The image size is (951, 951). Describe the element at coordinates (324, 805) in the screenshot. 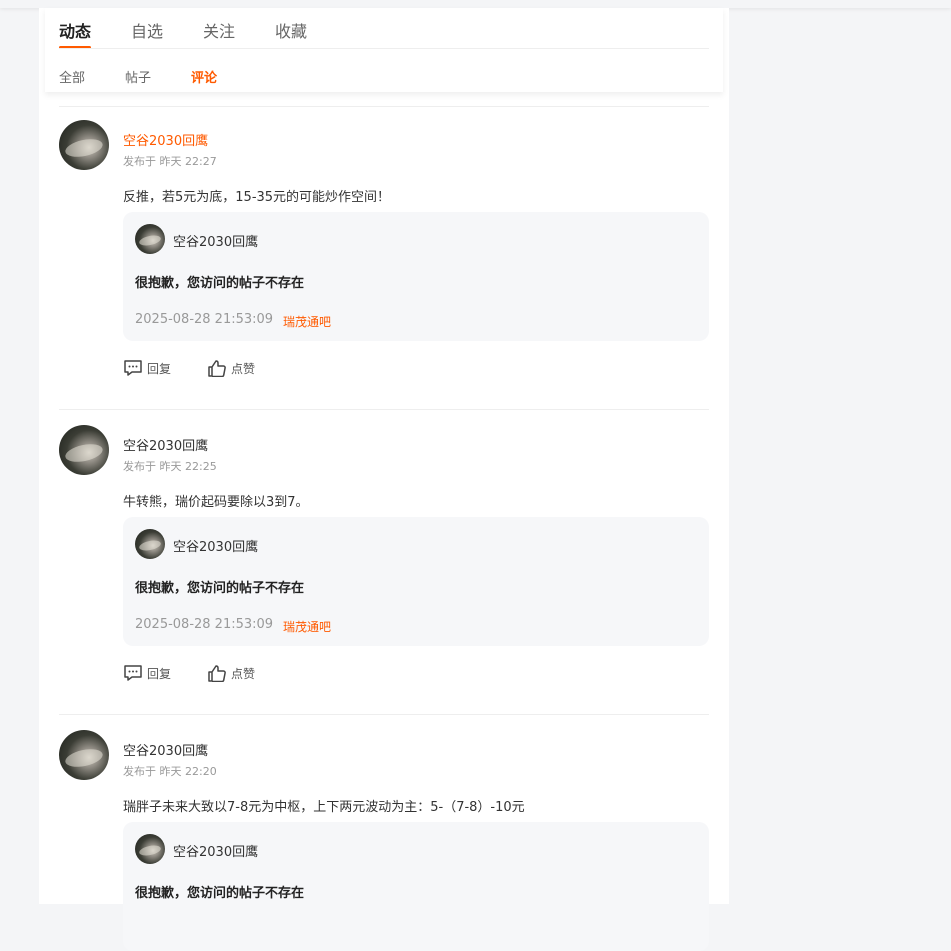

I see `comment-content: 瑞胖子未来大致以7-8元为中枢，上下两元波动为主：5-（7-8）-10元` at that location.